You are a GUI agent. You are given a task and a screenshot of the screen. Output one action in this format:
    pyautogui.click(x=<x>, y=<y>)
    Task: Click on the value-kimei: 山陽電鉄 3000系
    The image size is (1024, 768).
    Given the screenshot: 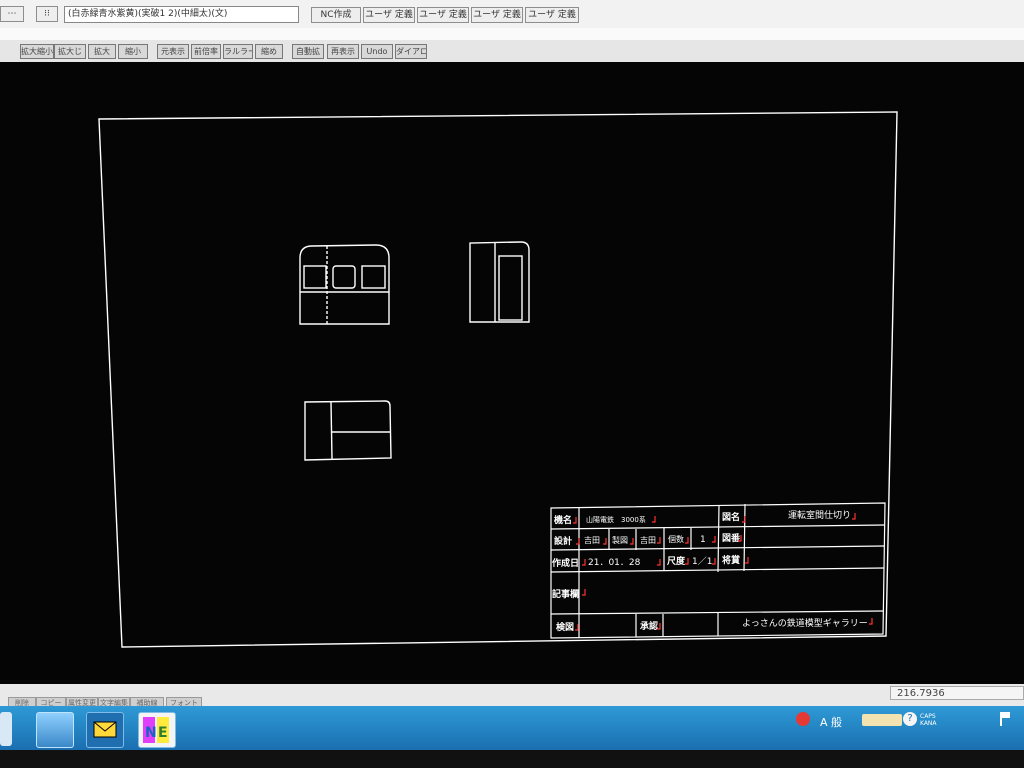 What is the action you would take?
    pyautogui.click(x=616, y=519)
    